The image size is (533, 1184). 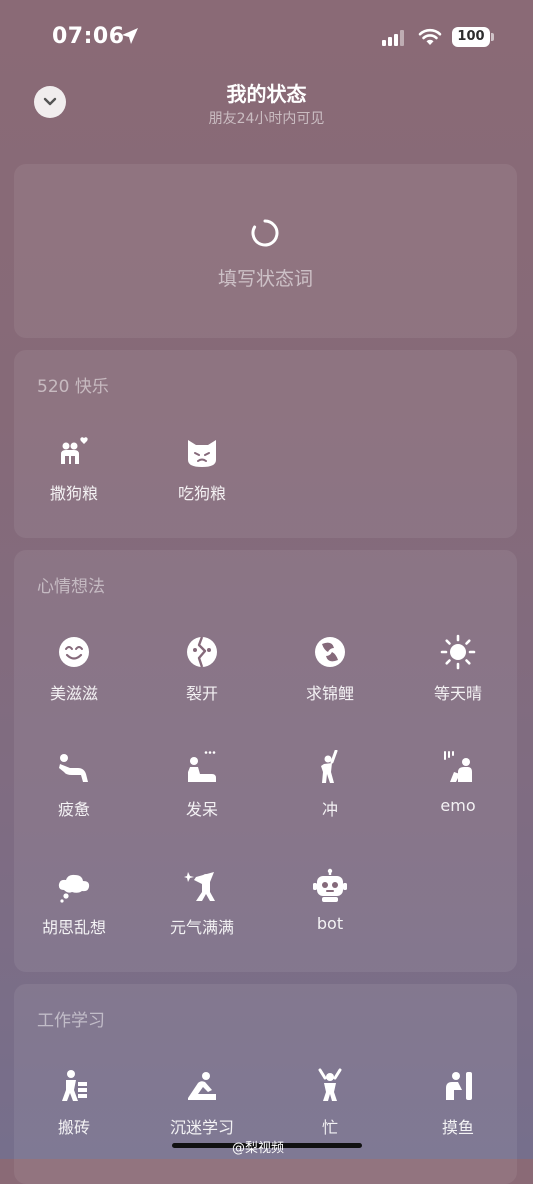 I want to click on section-title: 工作学习, so click(x=71, y=1021).